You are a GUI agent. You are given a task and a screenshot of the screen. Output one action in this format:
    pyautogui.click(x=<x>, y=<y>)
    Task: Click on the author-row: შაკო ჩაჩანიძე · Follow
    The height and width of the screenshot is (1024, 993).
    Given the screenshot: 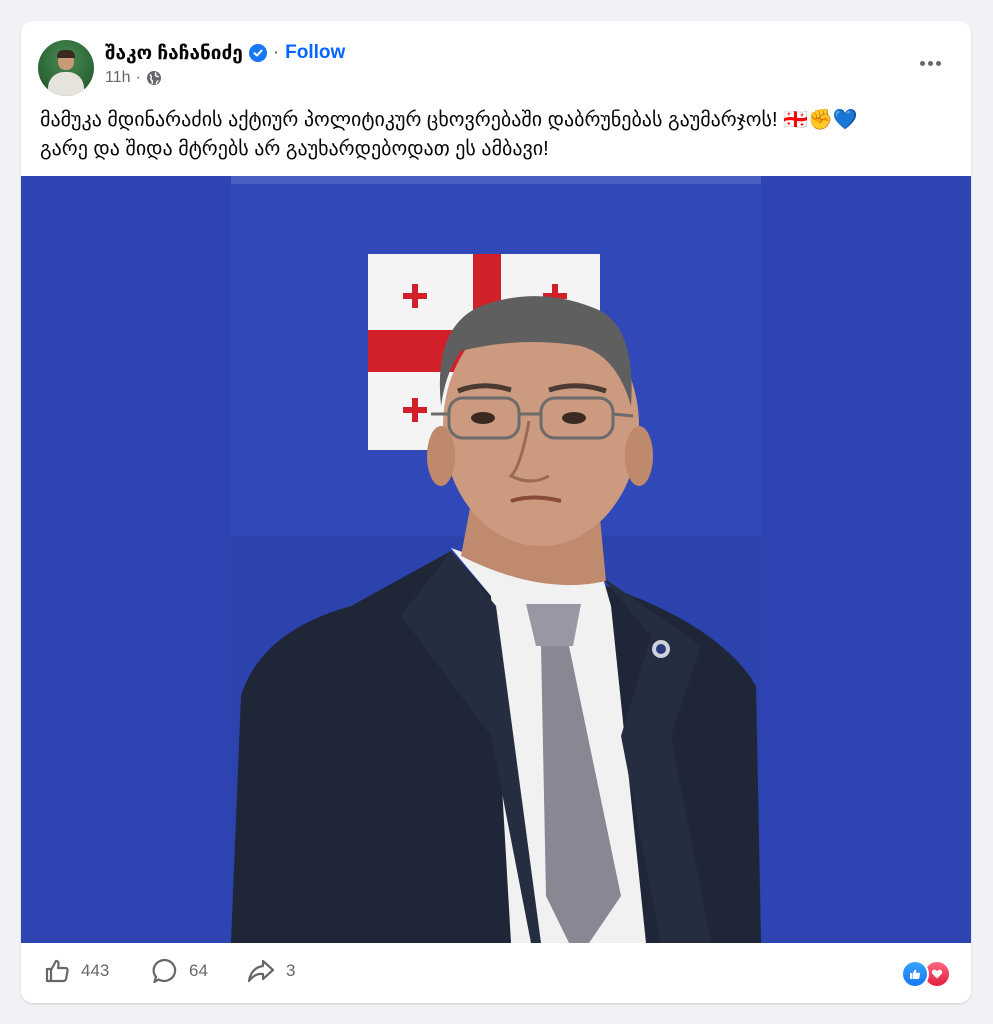 What is the action you would take?
    pyautogui.click(x=225, y=53)
    